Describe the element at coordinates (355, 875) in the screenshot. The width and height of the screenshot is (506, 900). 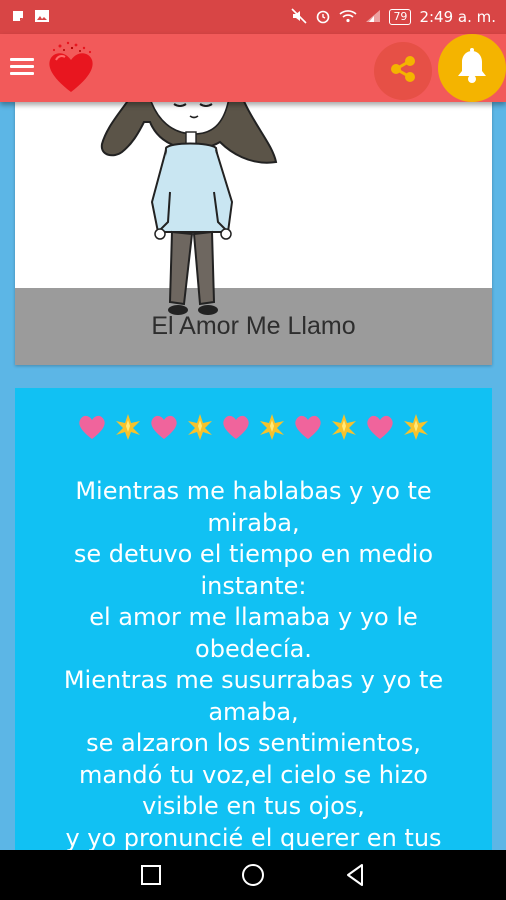
I see `back-icon` at that location.